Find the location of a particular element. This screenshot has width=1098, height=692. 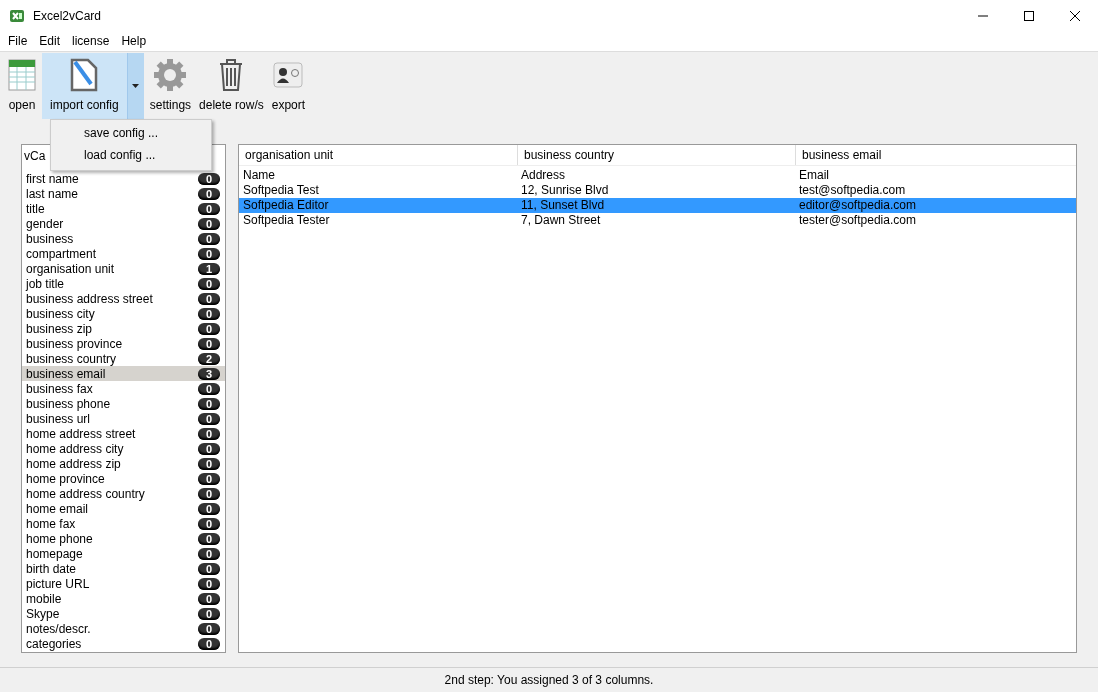

status-bar: 2nd step: You assigned 3 of 3 columns. is located at coordinates (549, 679).